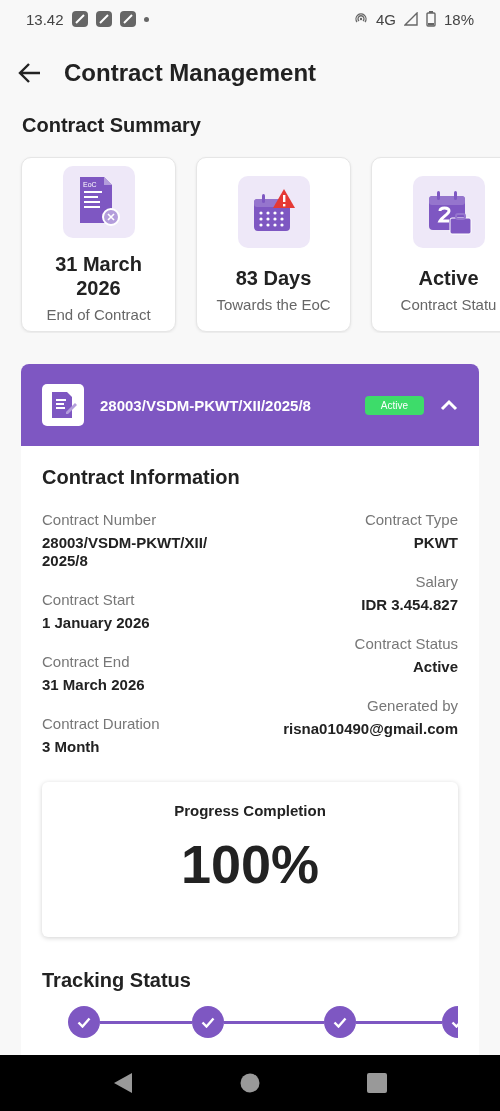 This screenshot has height=1111, width=500. I want to click on home-nav-button, so click(250, 1083).